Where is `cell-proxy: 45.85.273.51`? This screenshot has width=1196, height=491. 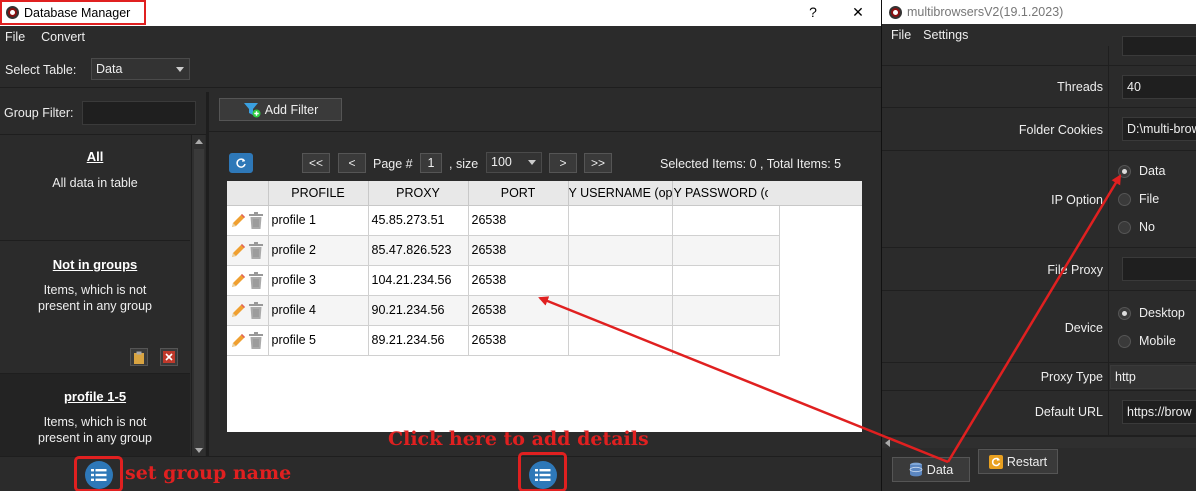
cell-proxy: 45.85.273.51 is located at coordinates (418, 220).